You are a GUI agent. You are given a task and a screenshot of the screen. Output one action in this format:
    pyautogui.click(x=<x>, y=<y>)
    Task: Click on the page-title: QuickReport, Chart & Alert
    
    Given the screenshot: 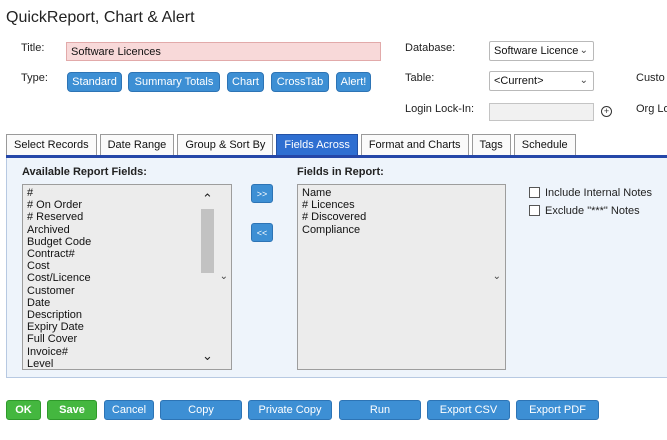 What is the action you would take?
    pyautogui.click(x=100, y=17)
    